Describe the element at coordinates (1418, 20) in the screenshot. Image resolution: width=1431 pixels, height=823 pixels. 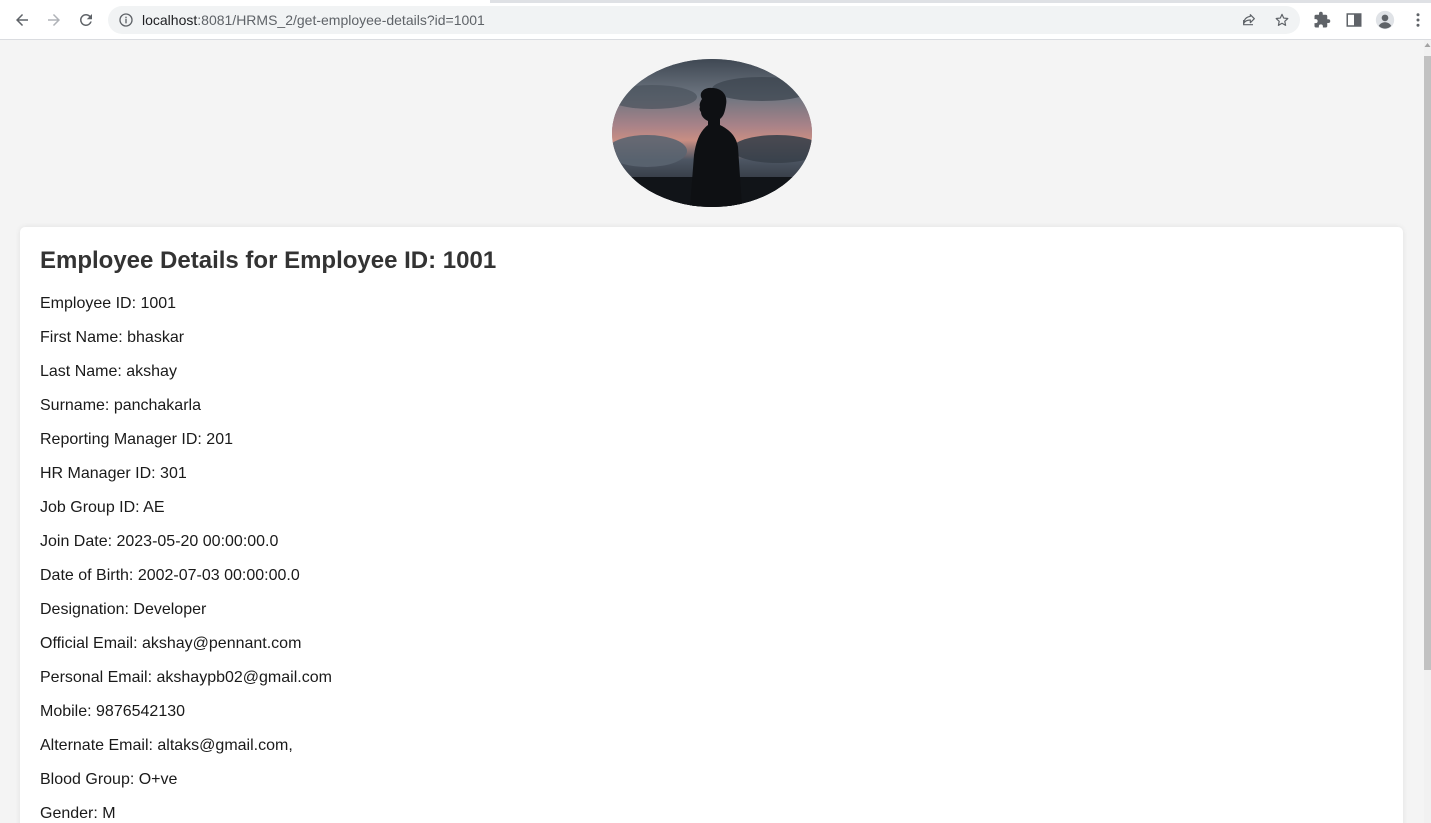
I see `more-menu-icon` at that location.